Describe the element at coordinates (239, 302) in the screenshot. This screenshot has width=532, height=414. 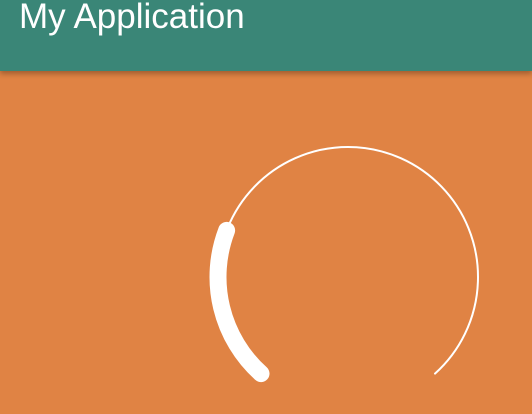
I see `arc-progress-fill` at that location.